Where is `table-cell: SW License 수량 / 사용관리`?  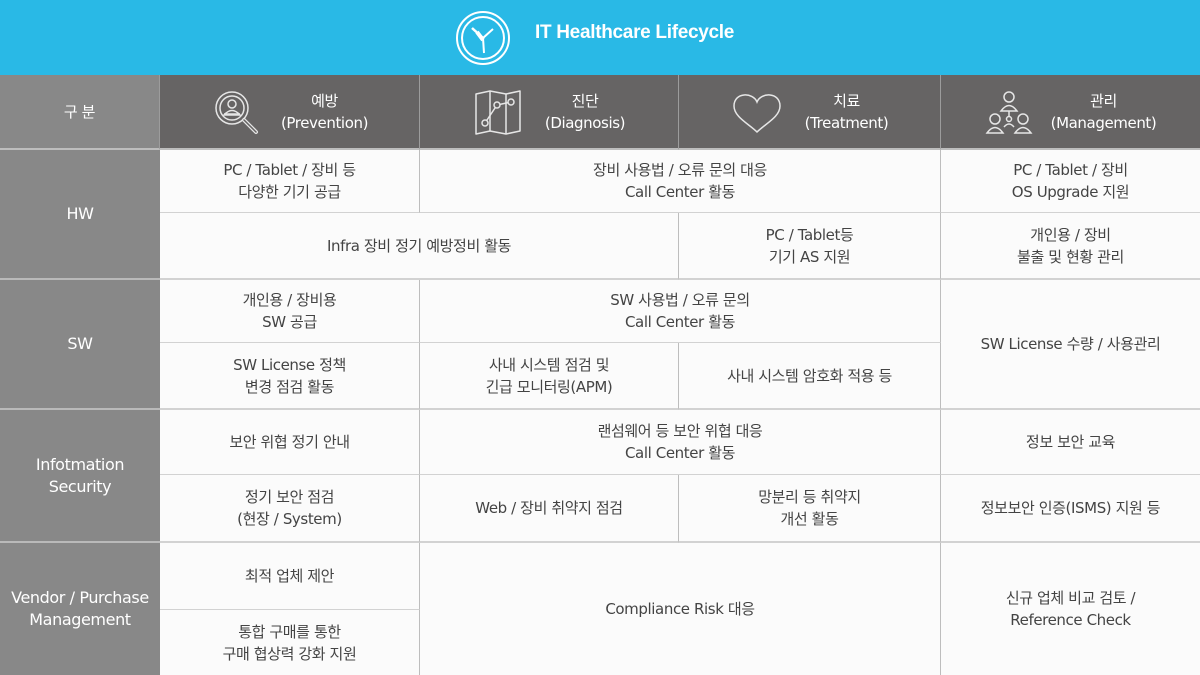 table-cell: SW License 수량 / 사용관리 is located at coordinates (1070, 345).